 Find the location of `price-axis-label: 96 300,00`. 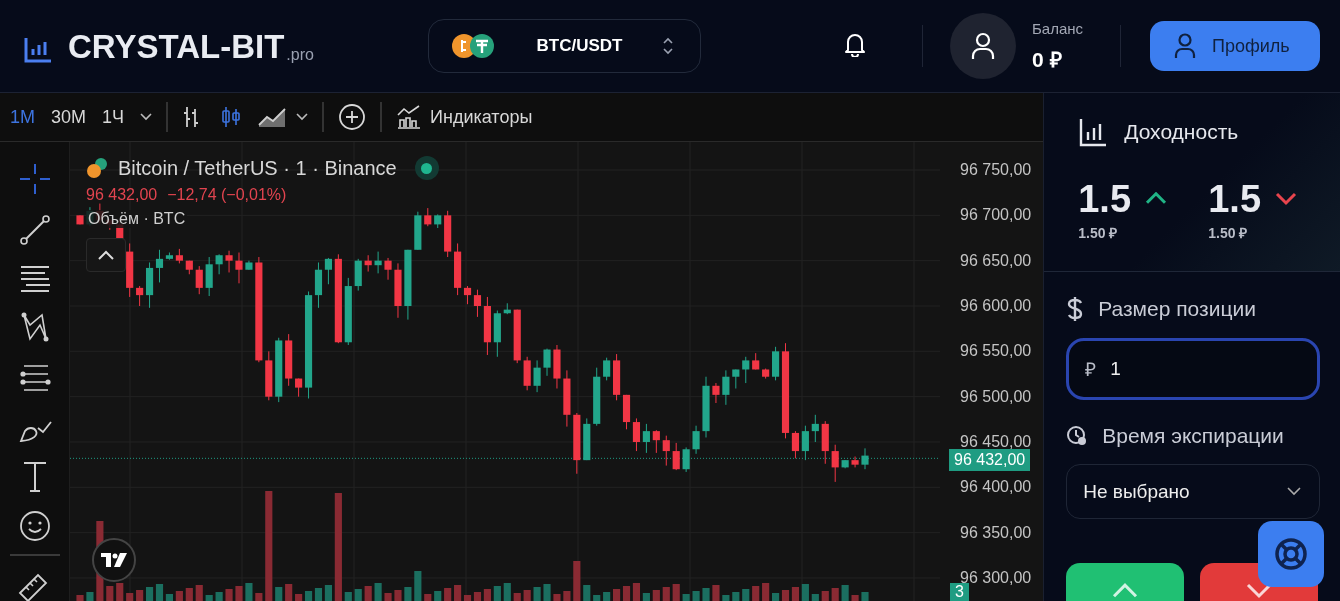

price-axis-label: 96 300,00 is located at coordinates (996, 576).